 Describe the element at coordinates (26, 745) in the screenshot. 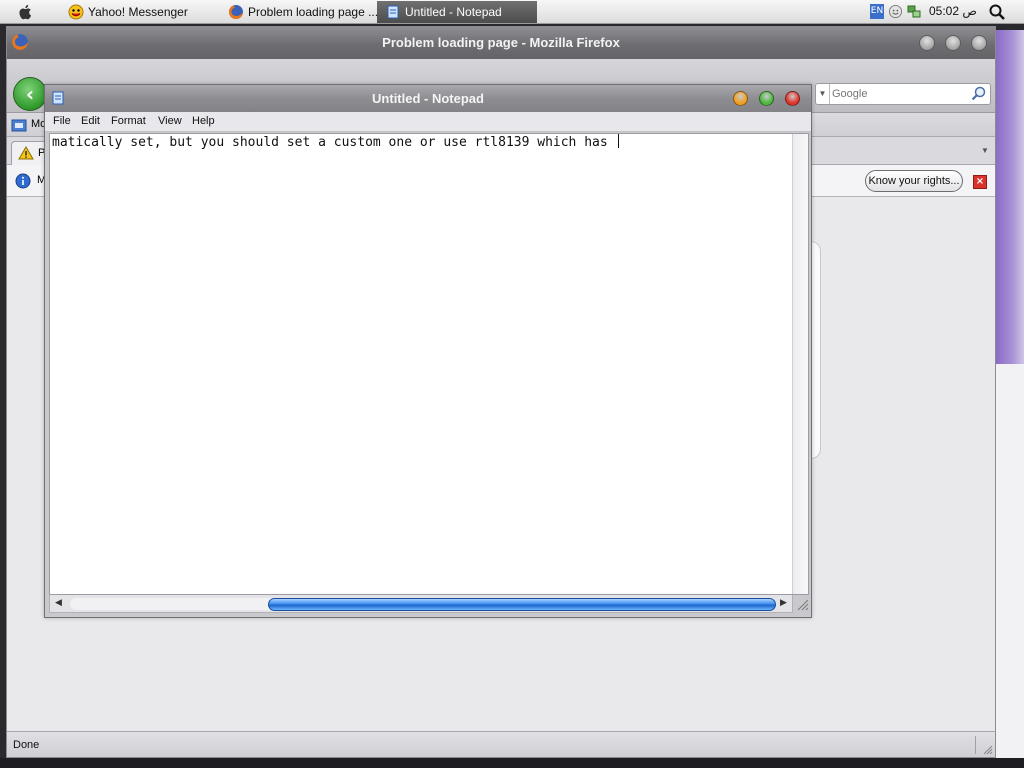

I see `status-text: Done` at that location.